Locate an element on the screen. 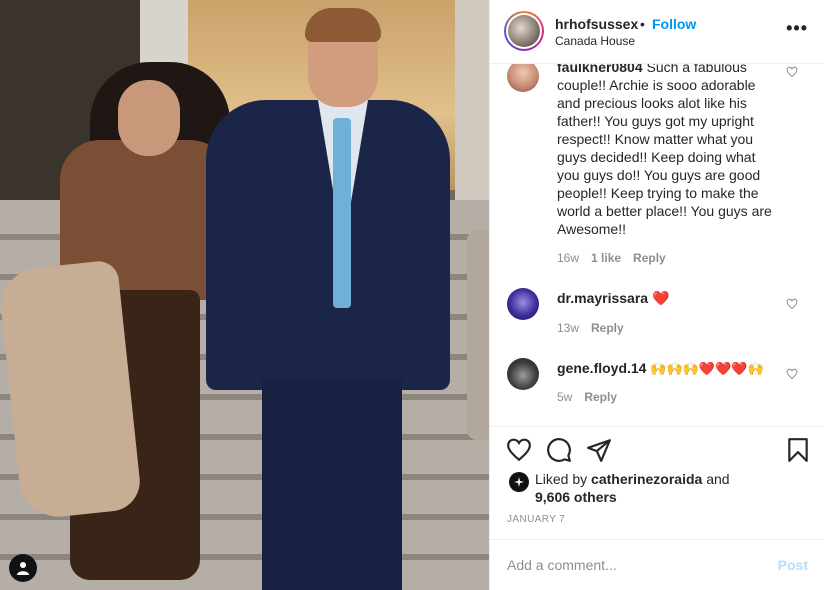  man-tie is located at coordinates (342, 213).